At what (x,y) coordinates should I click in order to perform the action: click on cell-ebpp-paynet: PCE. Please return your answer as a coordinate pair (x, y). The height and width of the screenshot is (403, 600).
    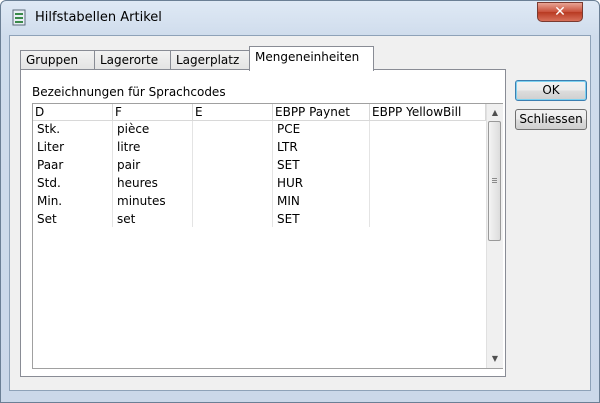
    Looking at the image, I should click on (322, 129).